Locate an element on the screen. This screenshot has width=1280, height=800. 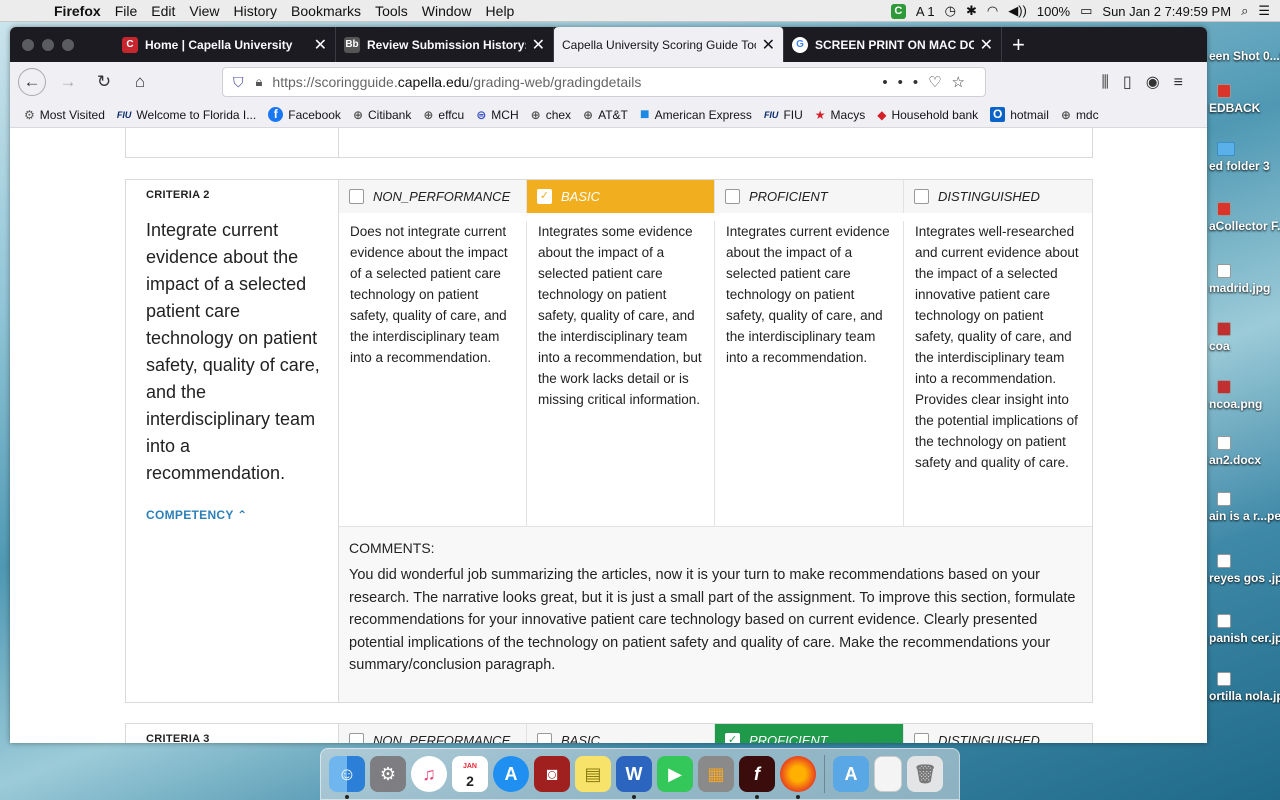
applications-folder-icon: A is located at coordinates (851, 774).